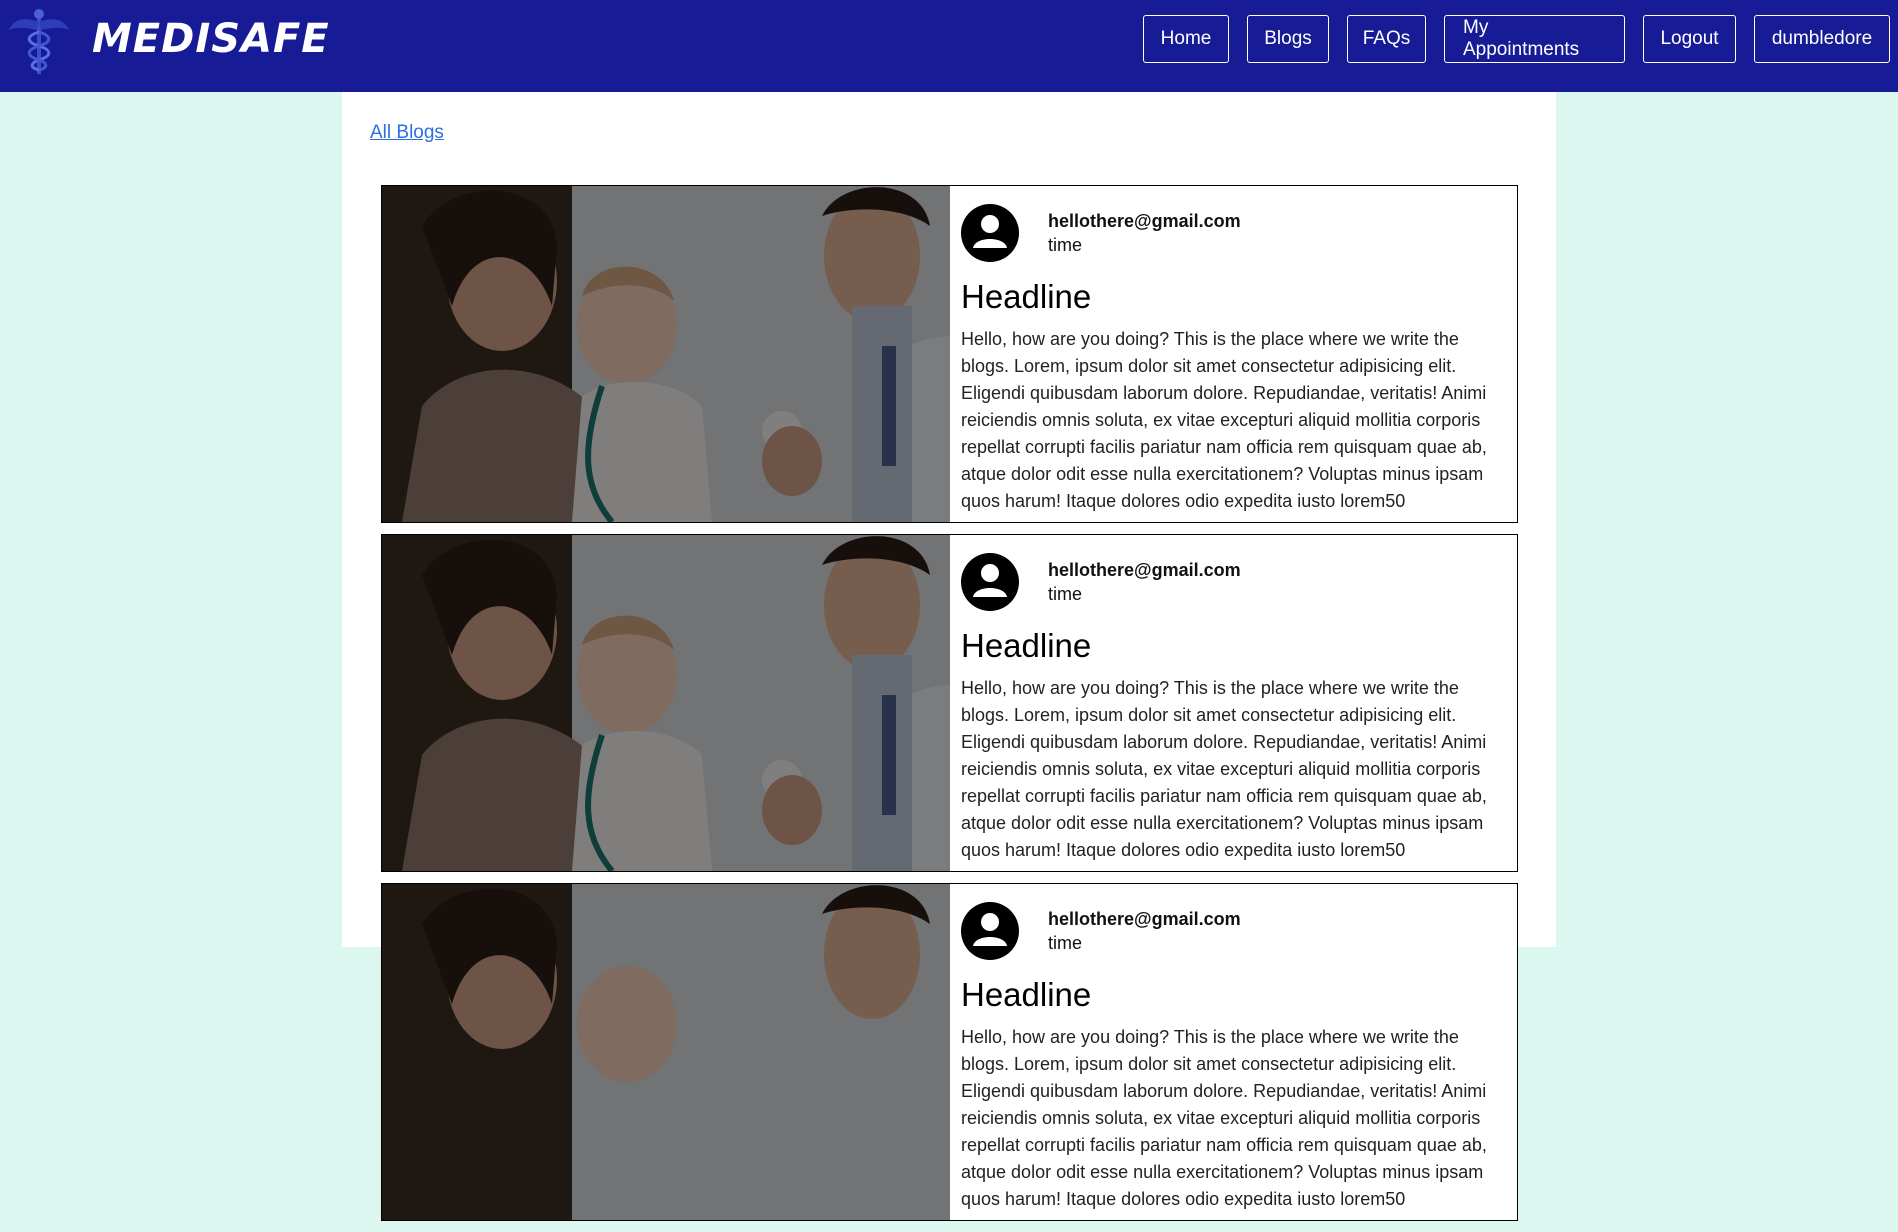 The height and width of the screenshot is (1232, 1898). I want to click on caduceus-icon, so click(39, 42).